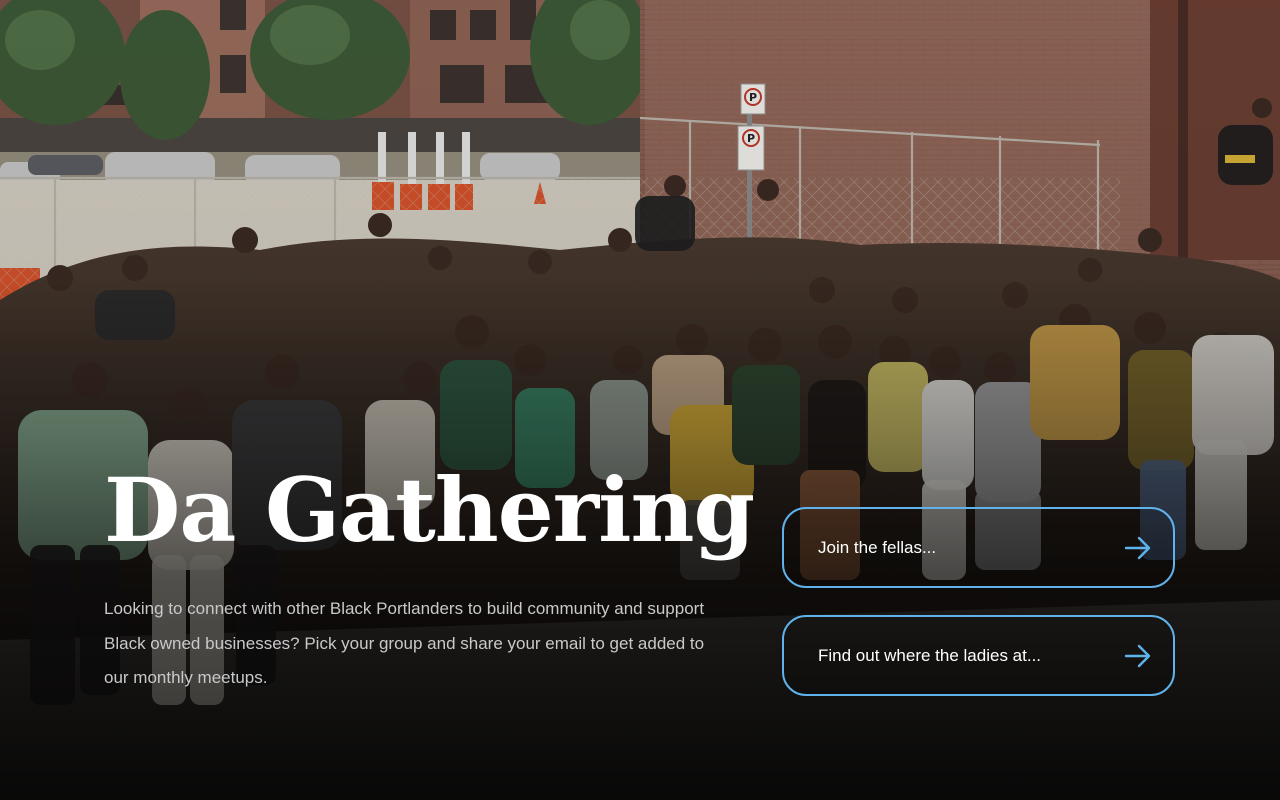 Image resolution: width=1280 pixels, height=800 pixels. I want to click on page-title: Da Gathering, so click(429, 510).